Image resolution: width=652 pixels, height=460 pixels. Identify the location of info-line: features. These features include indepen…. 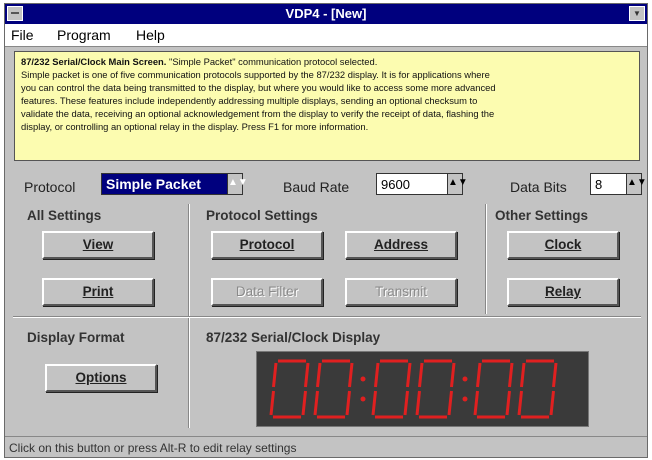
(249, 100).